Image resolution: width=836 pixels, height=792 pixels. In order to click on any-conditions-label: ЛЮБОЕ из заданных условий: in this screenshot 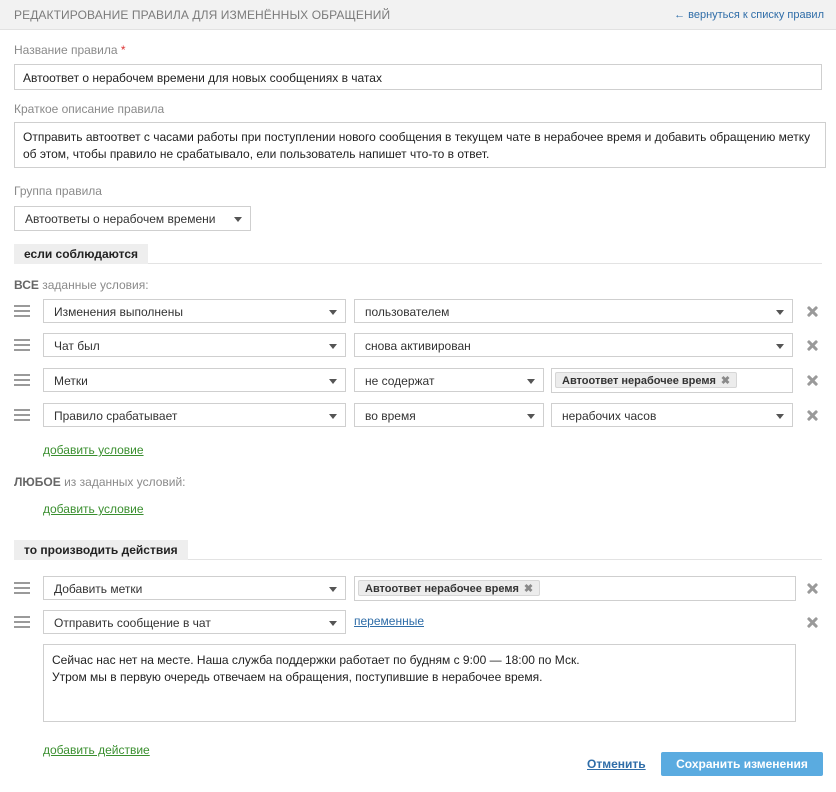, I will do `click(100, 482)`.